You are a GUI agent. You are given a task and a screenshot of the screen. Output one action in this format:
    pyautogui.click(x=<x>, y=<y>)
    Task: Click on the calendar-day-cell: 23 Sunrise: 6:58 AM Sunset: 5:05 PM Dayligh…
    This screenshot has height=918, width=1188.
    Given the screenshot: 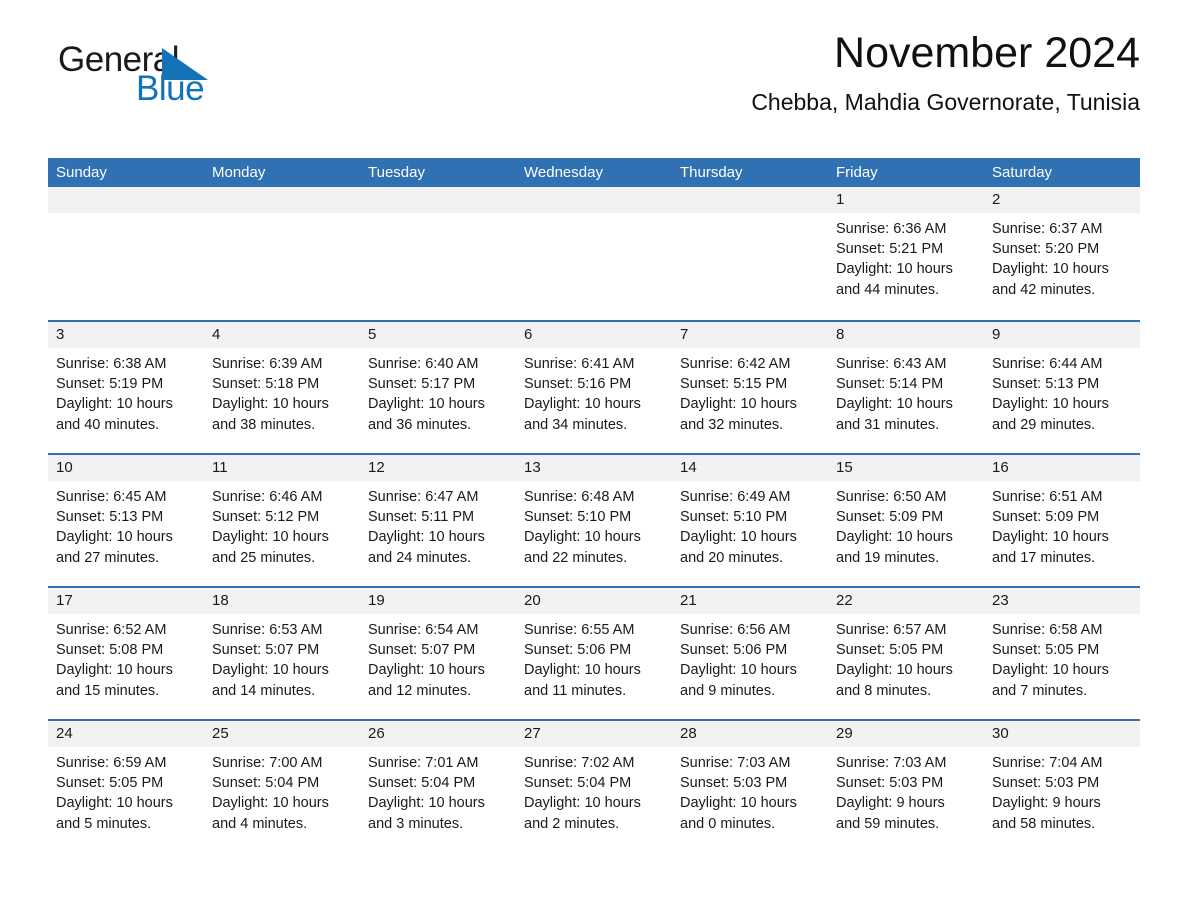 What is the action you would take?
    pyautogui.click(x=1062, y=653)
    